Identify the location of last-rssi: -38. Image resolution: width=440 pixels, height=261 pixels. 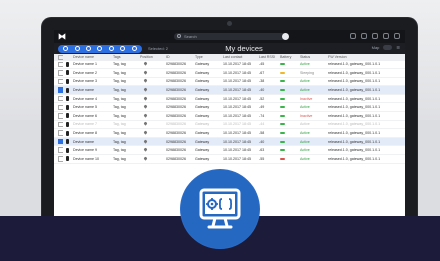
(262, 81).